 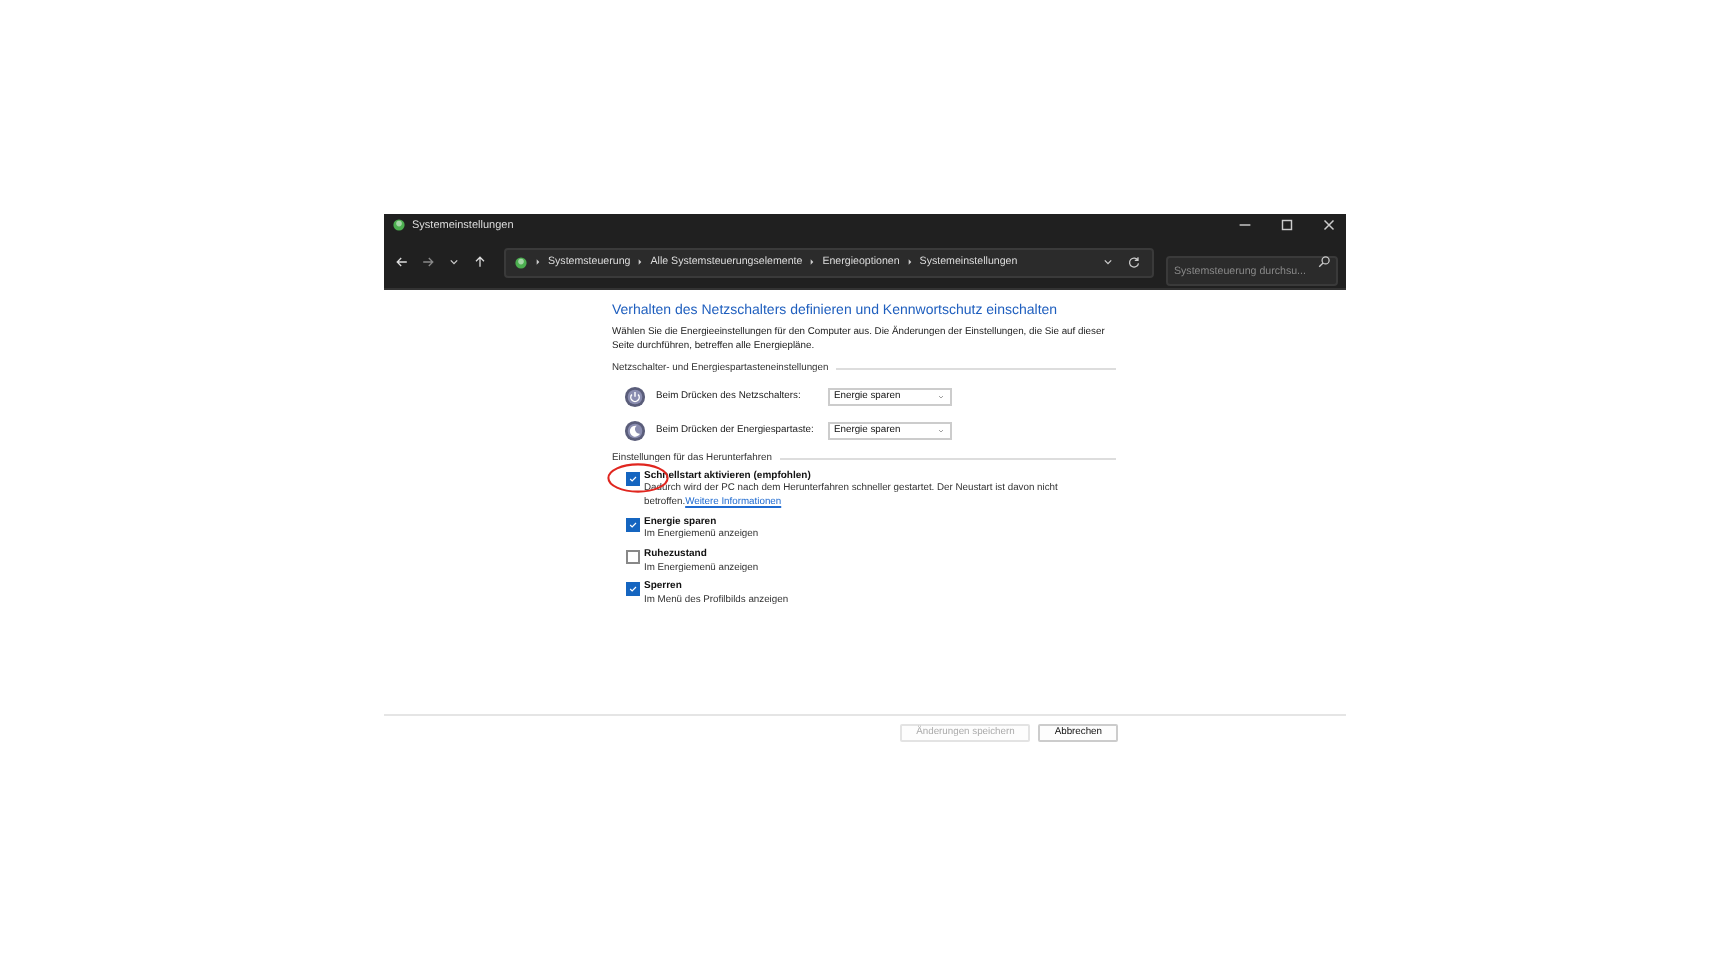 What do you see at coordinates (1324, 262) in the screenshot?
I see `search-icon` at bounding box center [1324, 262].